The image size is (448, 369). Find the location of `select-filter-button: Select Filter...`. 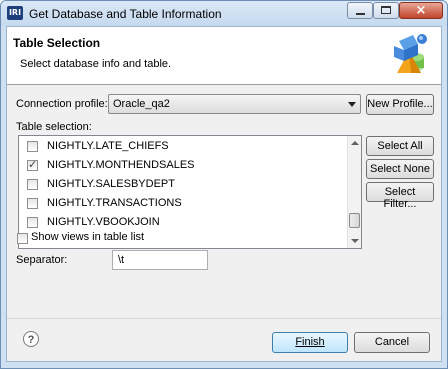

select-filter-button: Select Filter... is located at coordinates (400, 196).